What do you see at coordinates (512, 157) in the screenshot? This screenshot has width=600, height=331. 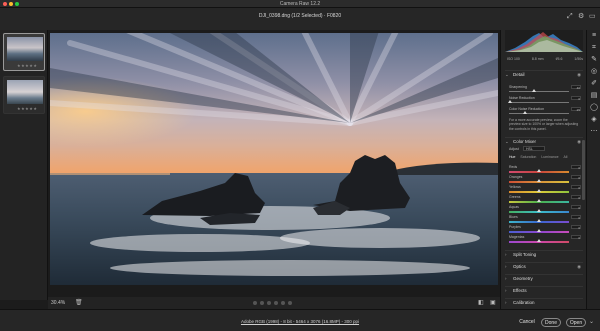 I see `tab-hue: Hue` at bounding box center [512, 157].